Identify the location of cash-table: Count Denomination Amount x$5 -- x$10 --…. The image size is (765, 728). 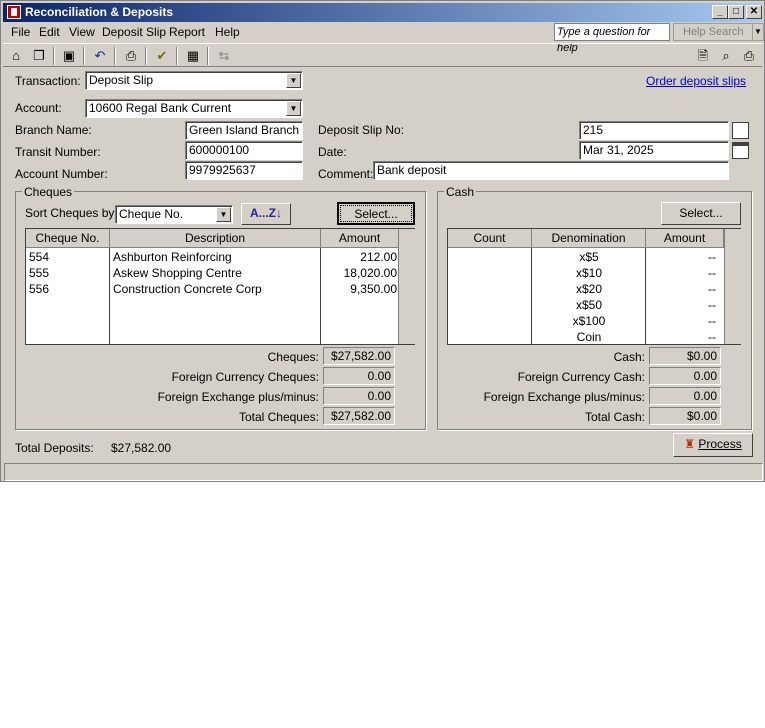
(594, 286).